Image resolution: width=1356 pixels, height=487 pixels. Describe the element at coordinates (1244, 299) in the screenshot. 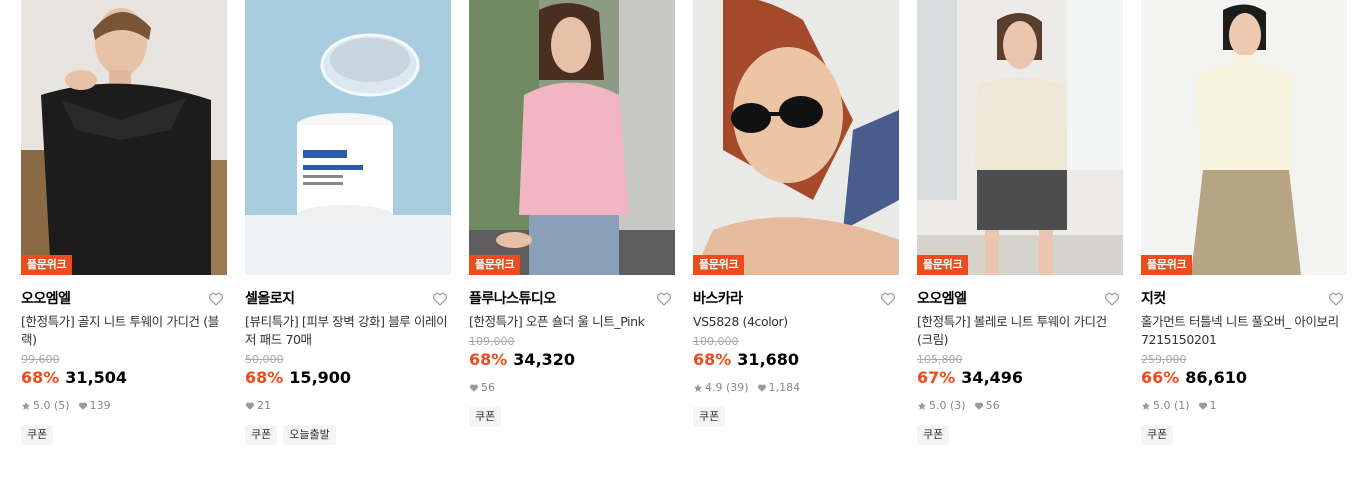

I see `brand-name: 지컷` at that location.